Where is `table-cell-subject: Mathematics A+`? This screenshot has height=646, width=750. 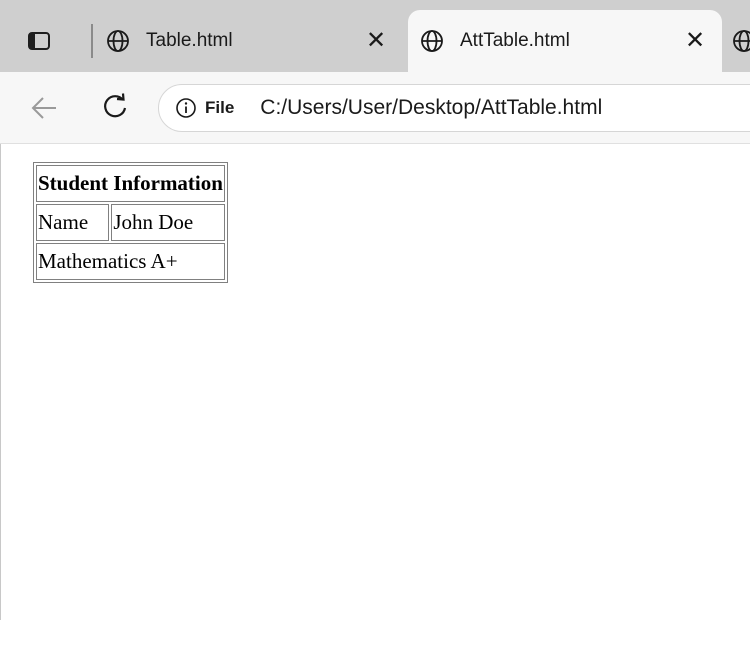 table-cell-subject: Mathematics A+ is located at coordinates (130, 261).